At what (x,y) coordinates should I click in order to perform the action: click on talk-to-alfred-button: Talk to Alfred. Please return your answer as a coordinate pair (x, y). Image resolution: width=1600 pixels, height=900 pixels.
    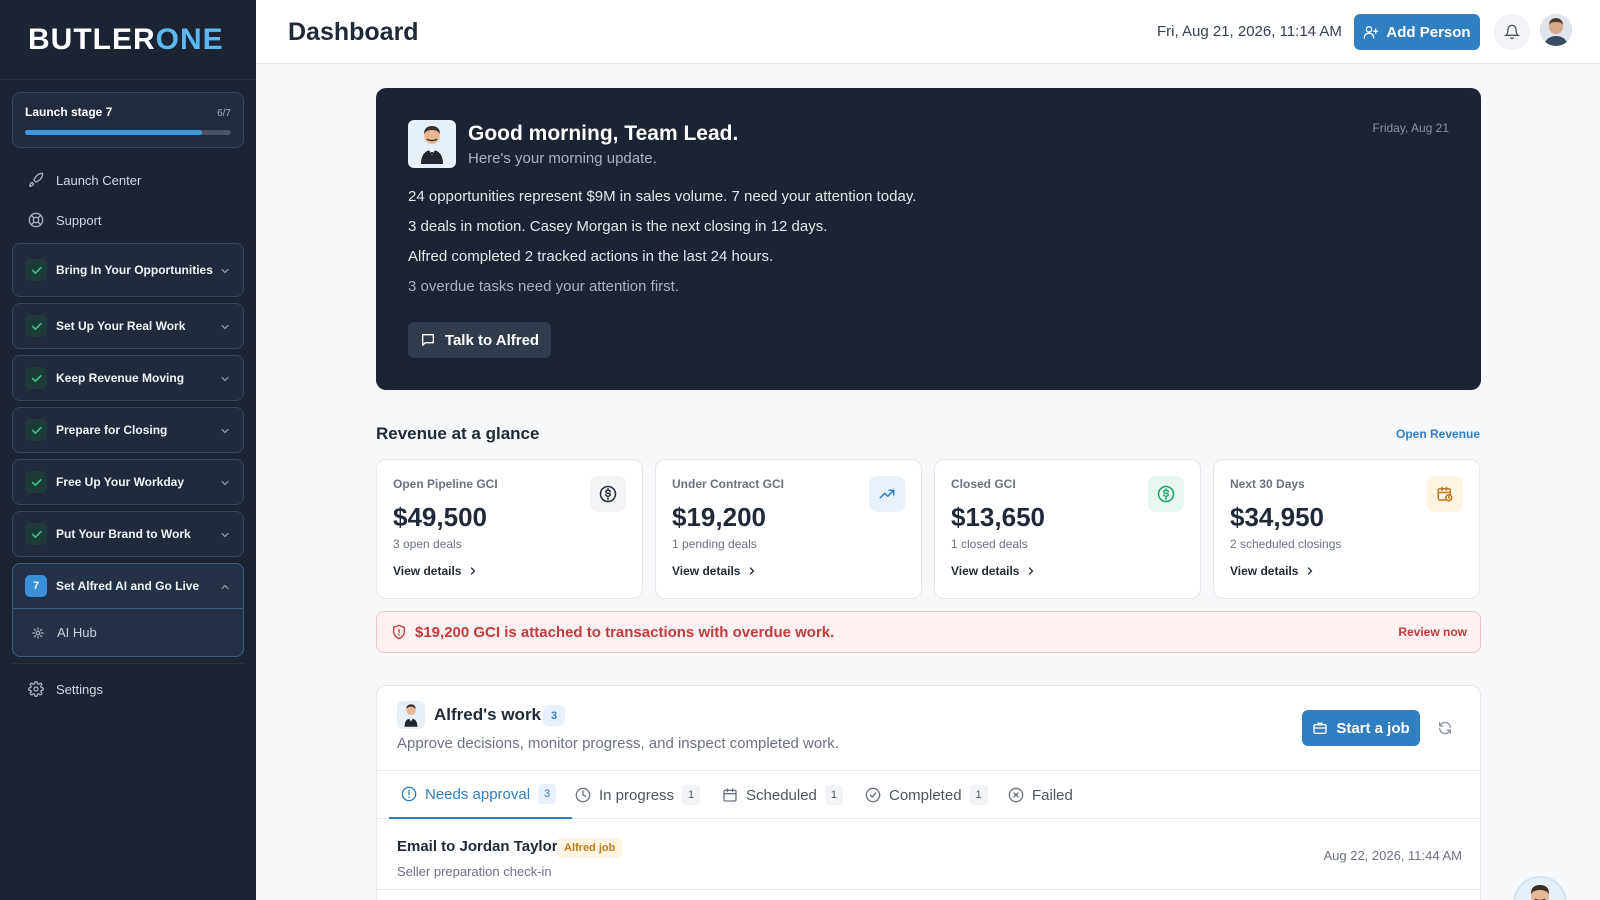
    Looking at the image, I should click on (479, 340).